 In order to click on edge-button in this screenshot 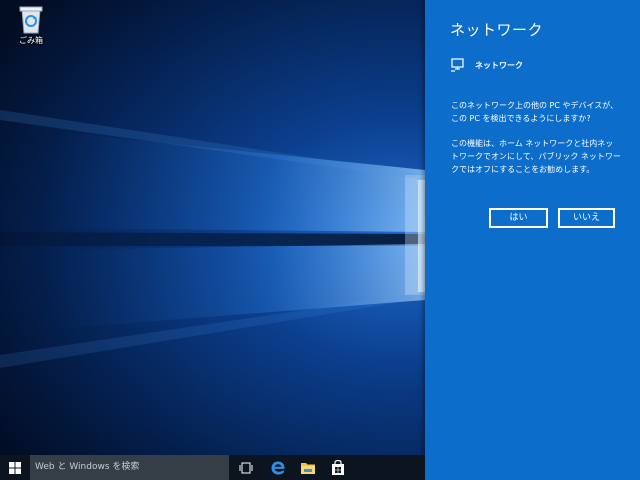, I will do `click(278, 467)`.